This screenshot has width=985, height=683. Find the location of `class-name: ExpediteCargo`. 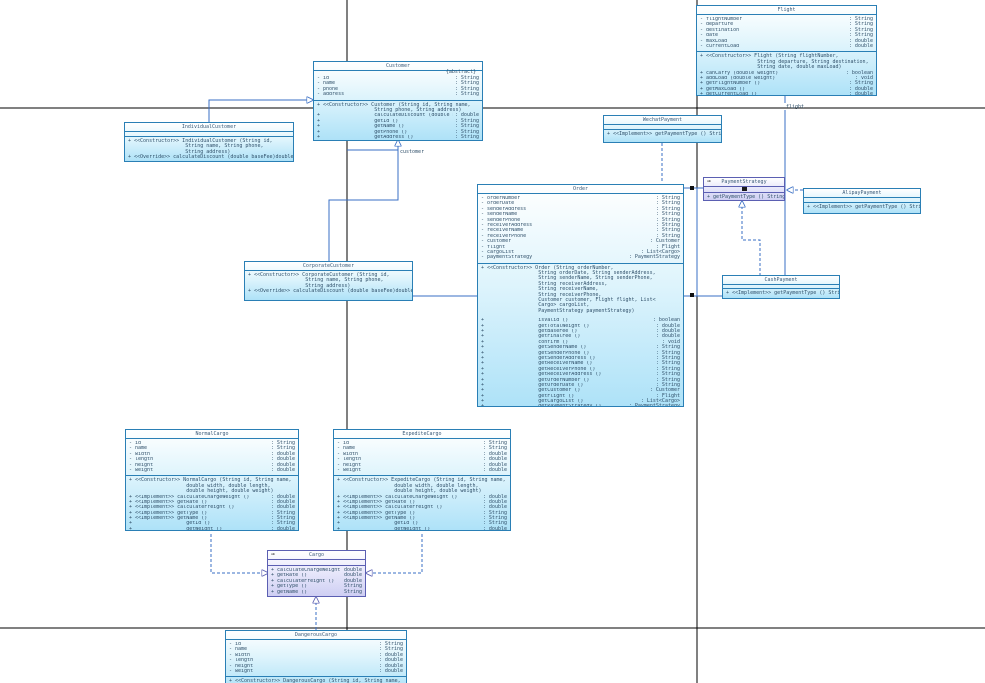

class-name: ExpediteCargo is located at coordinates (422, 434).